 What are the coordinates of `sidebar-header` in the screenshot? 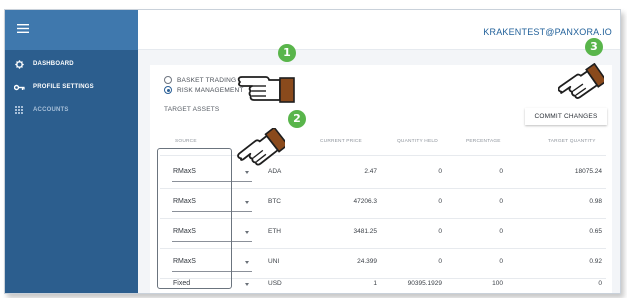 It's located at (71, 30).